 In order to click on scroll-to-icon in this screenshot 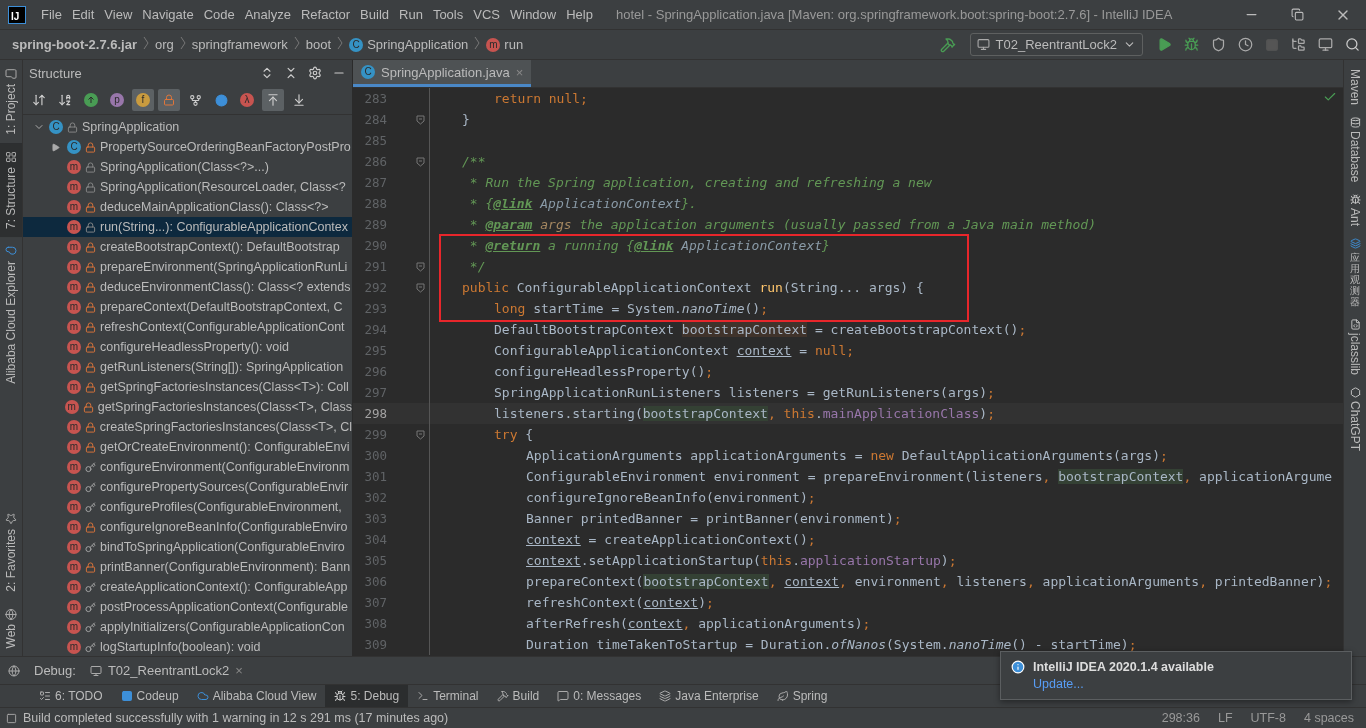, I will do `click(273, 100)`.